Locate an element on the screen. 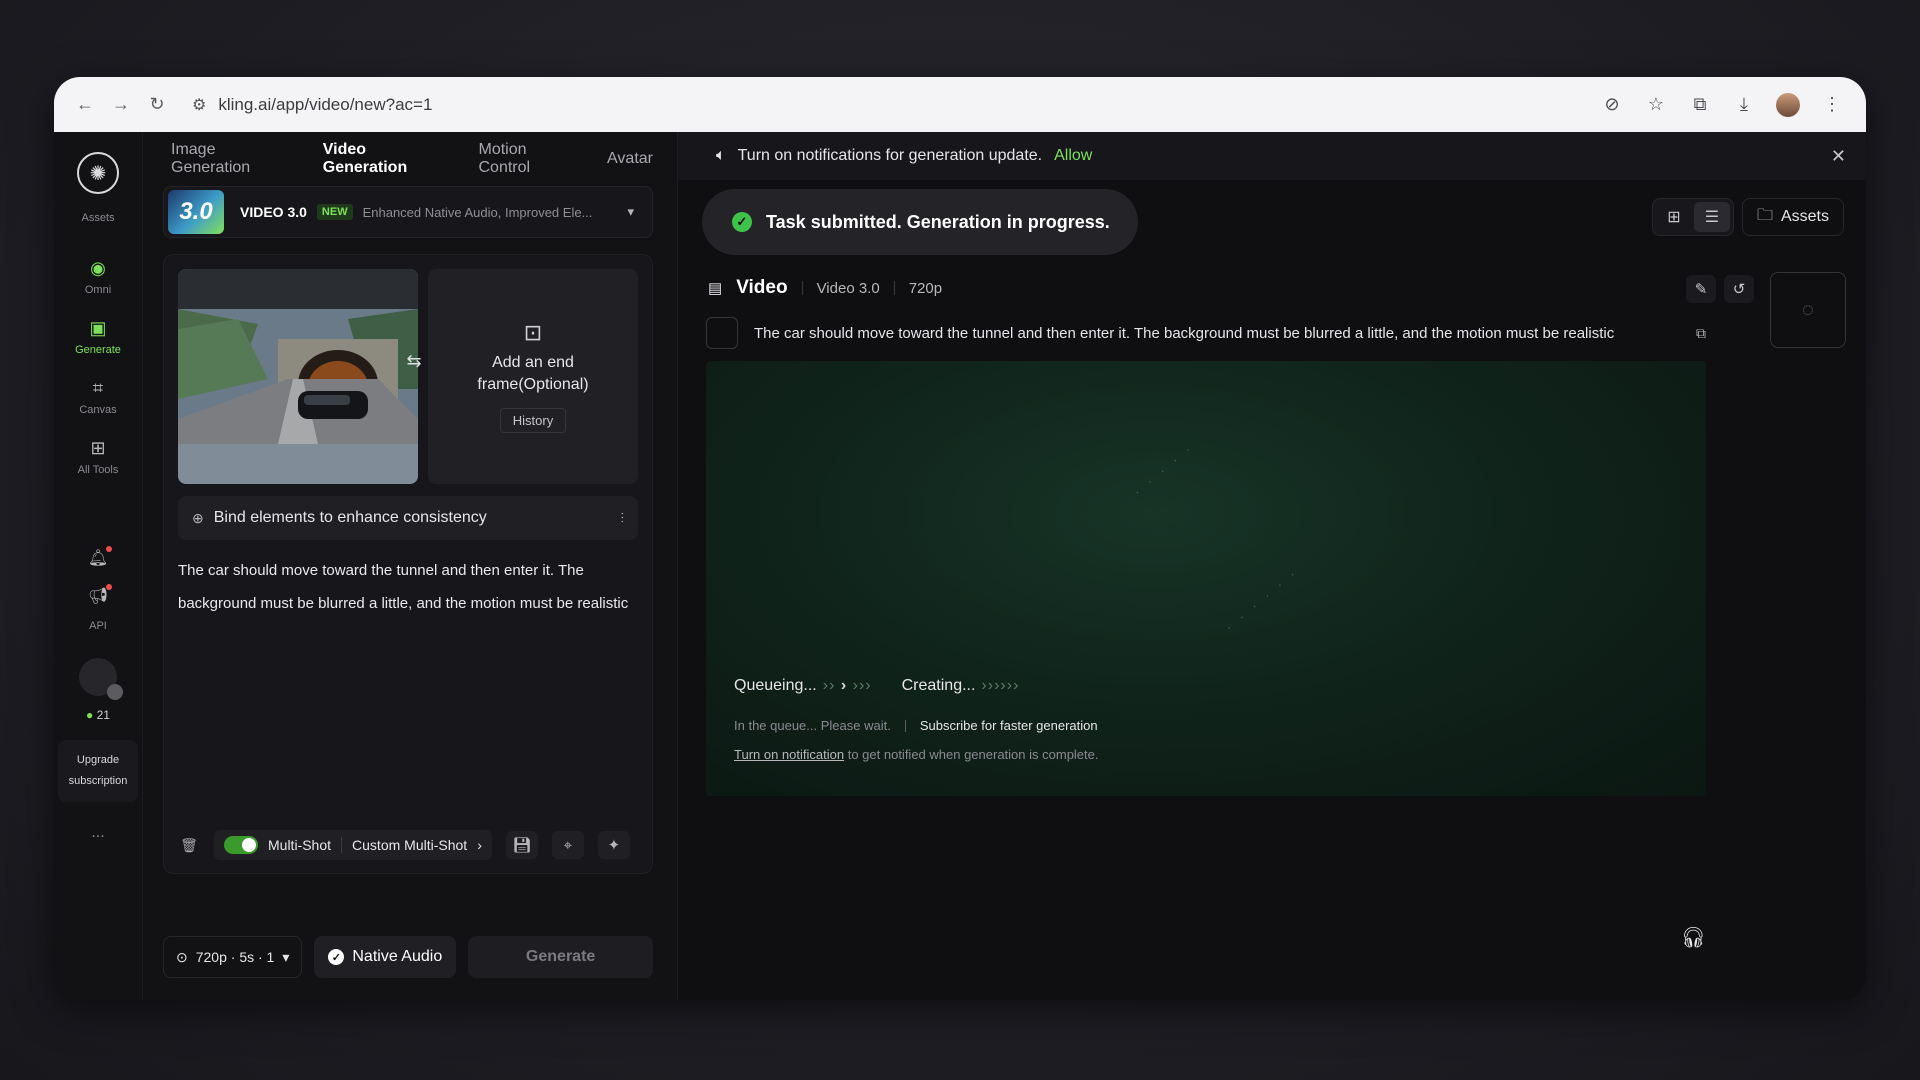  menu-icon: ⋮ is located at coordinates (1832, 104).